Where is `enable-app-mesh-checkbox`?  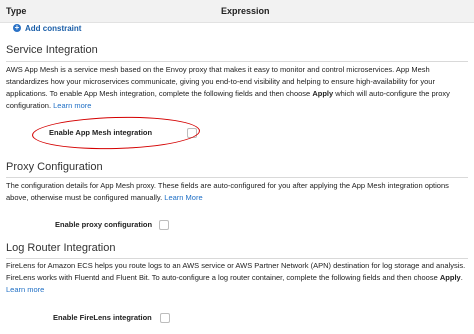 enable-app-mesh-checkbox is located at coordinates (192, 133).